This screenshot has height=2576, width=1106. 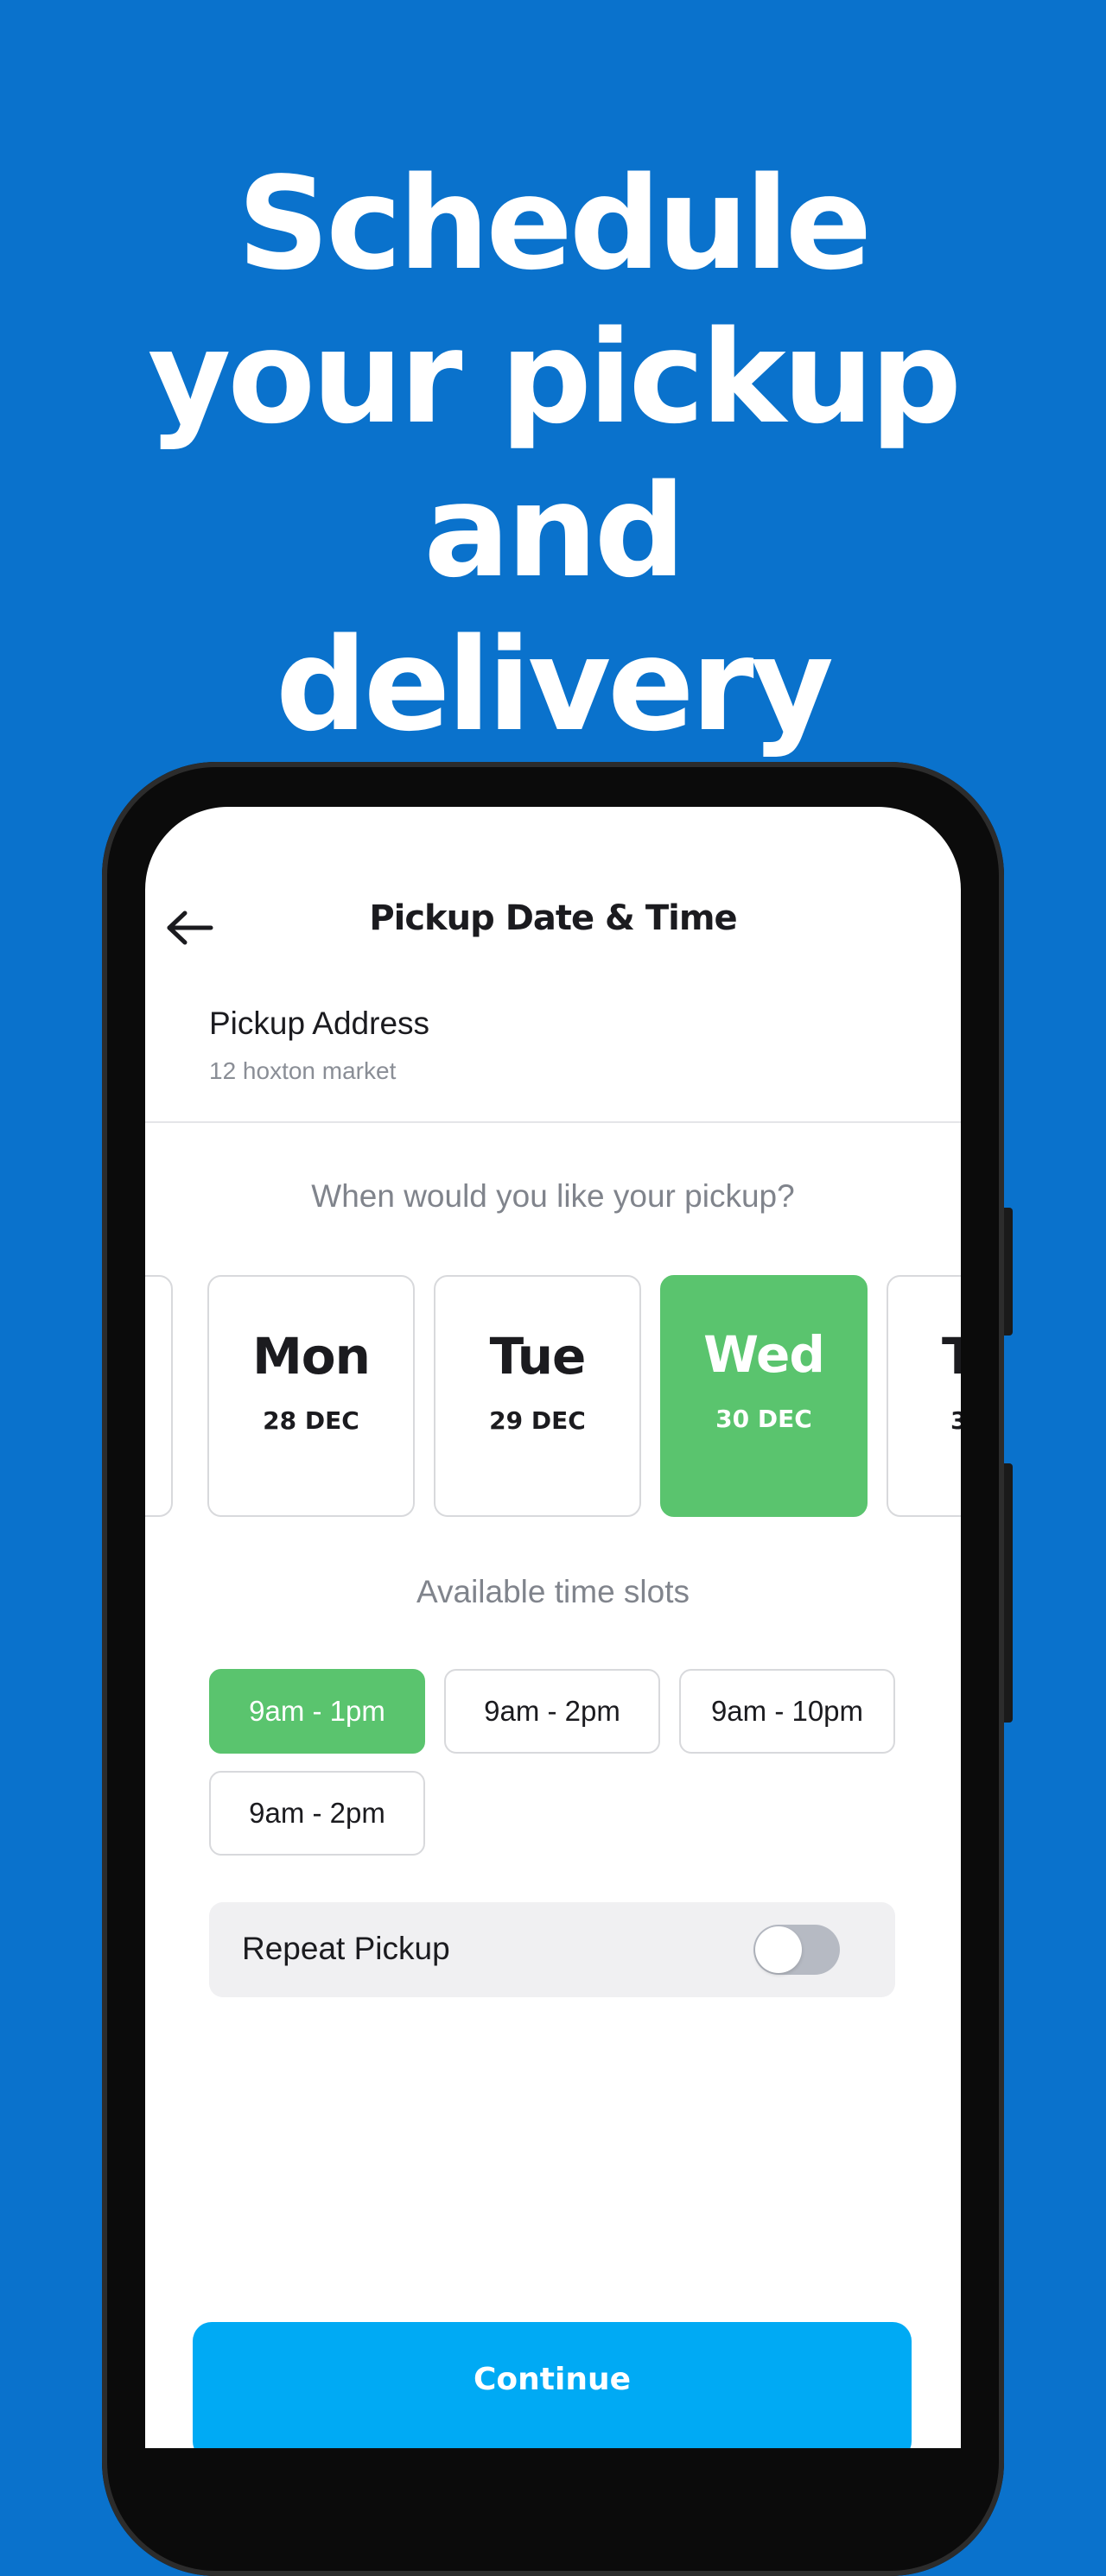 I want to click on repeat-pickup-row: Repeat Pickup, so click(x=552, y=1949).